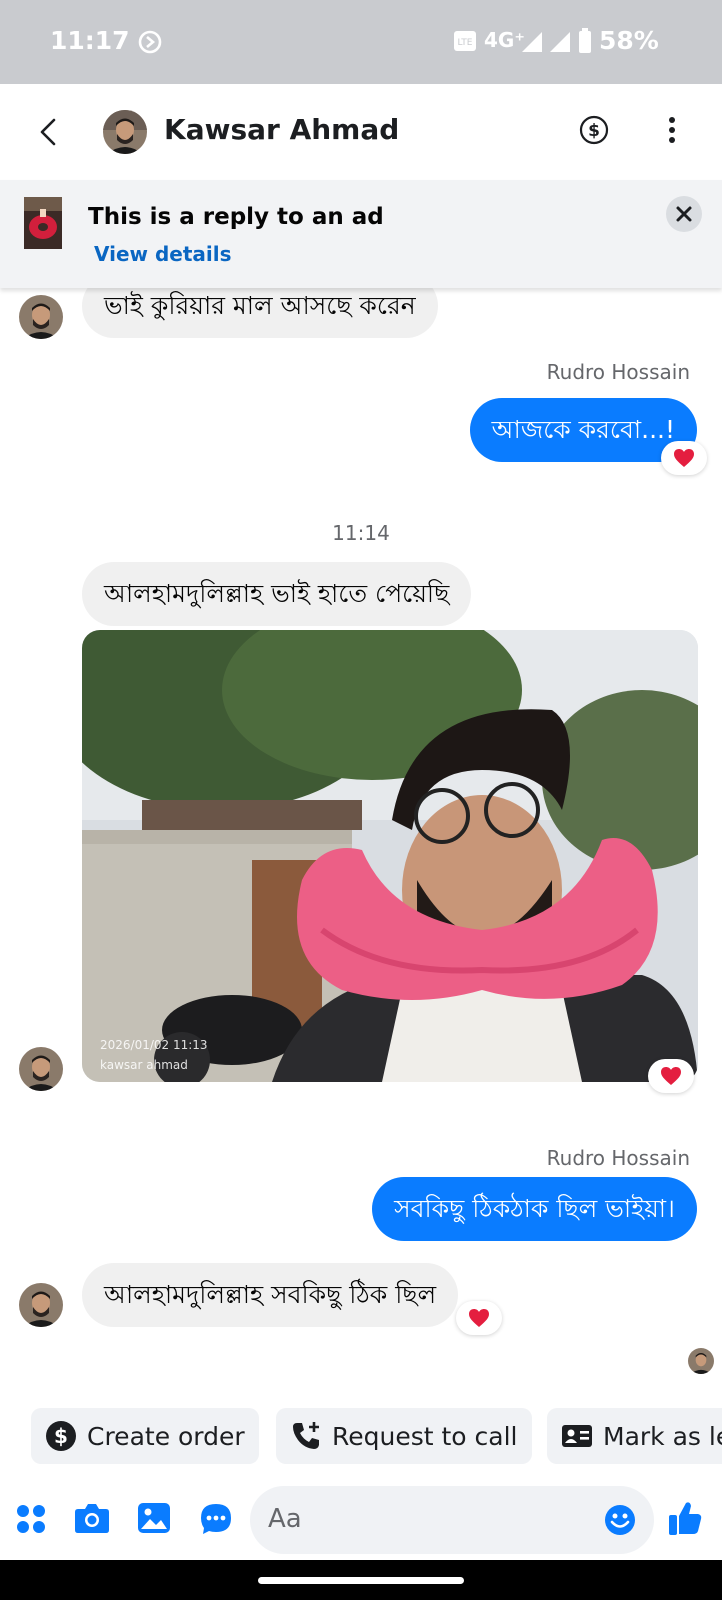  What do you see at coordinates (361, 533) in the screenshot?
I see `time-divider: 11:14` at bounding box center [361, 533].